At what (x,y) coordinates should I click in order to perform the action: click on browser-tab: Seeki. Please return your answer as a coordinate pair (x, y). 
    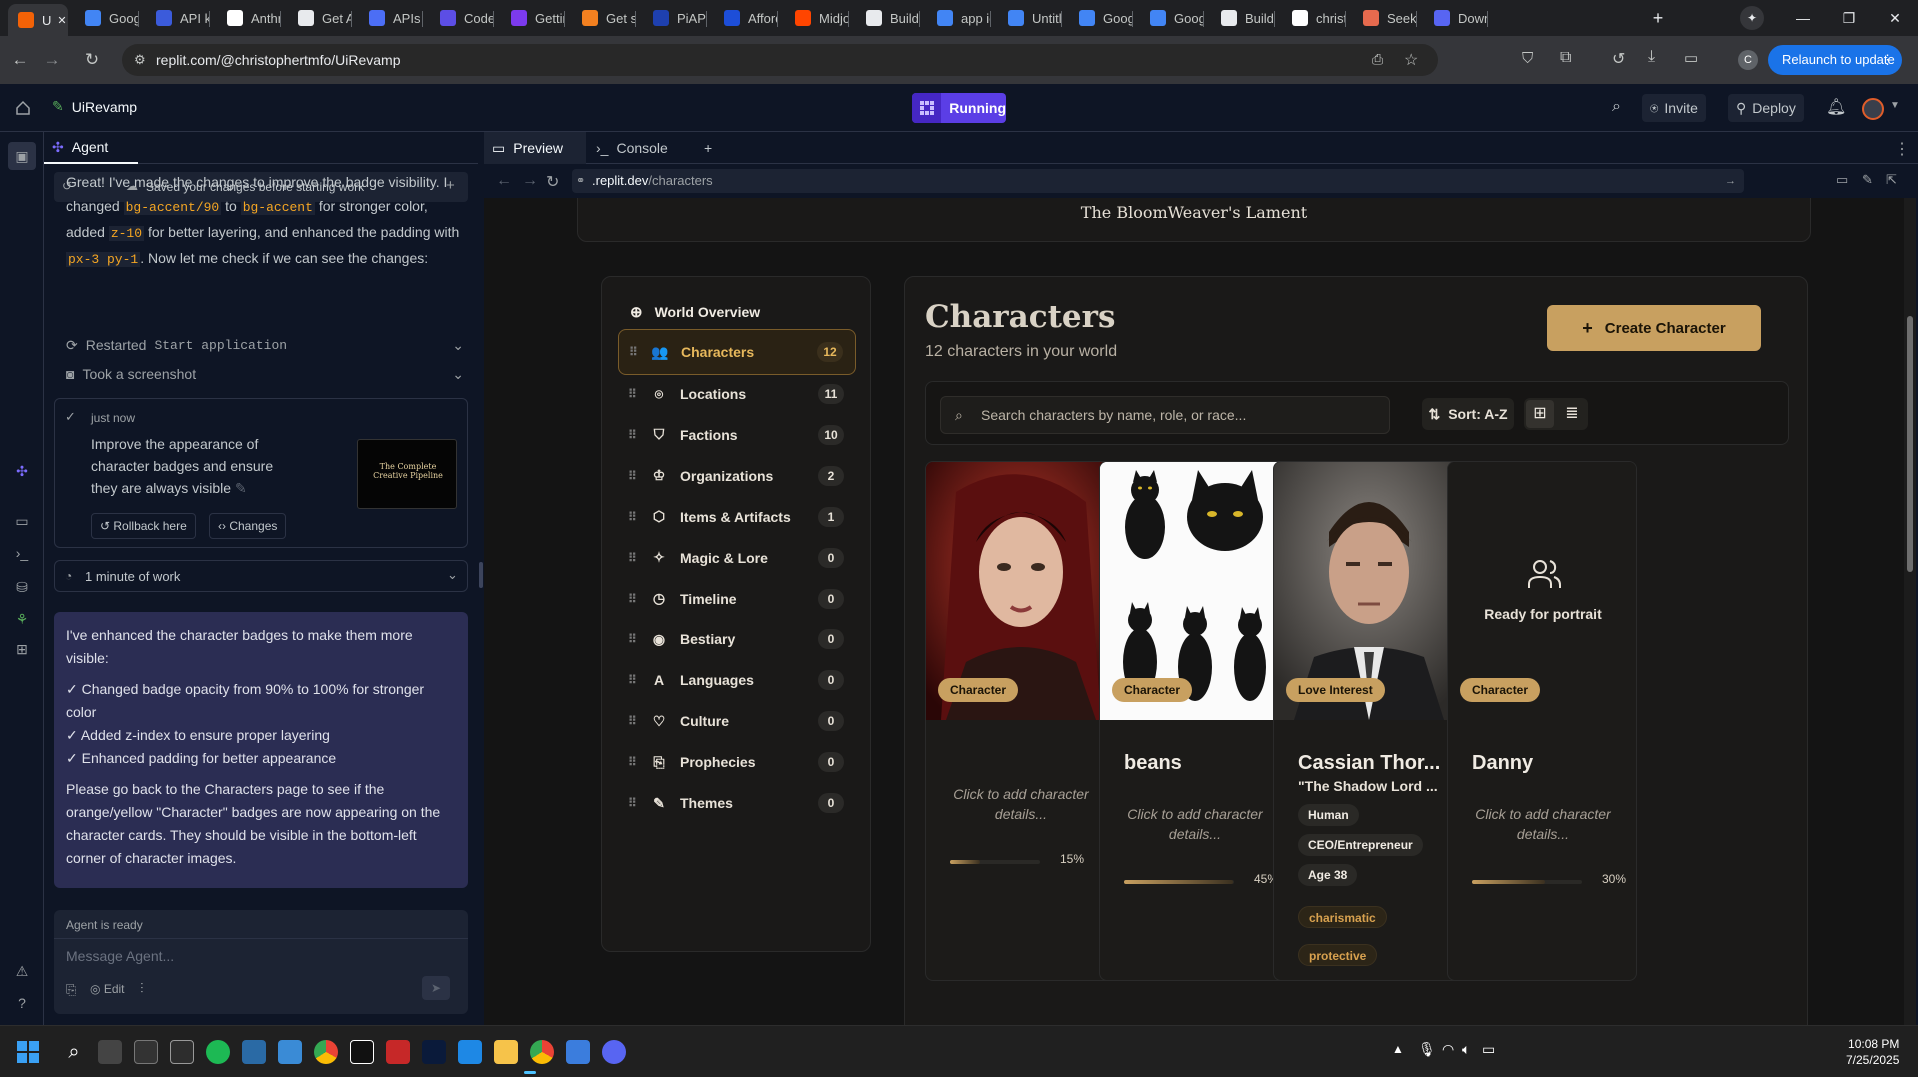
    Looking at the image, I should click on (1385, 18).